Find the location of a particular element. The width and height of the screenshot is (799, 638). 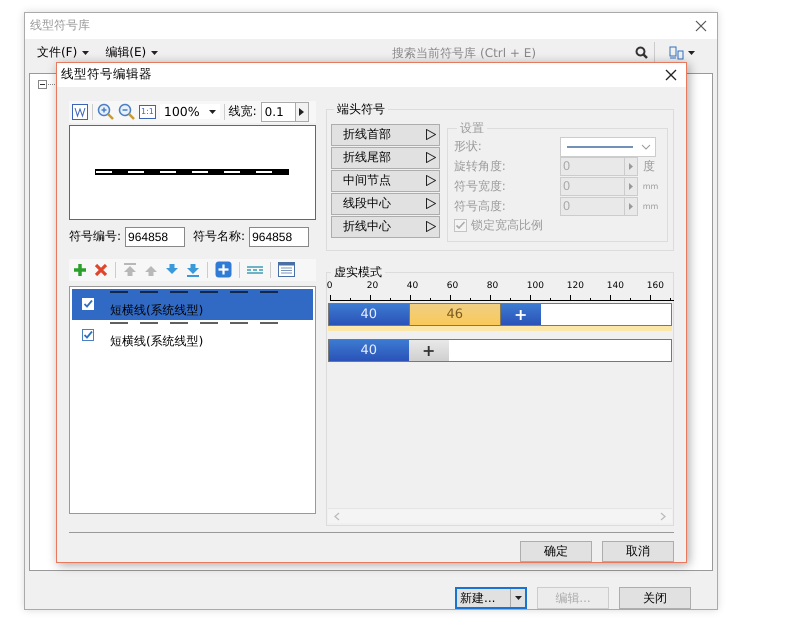

dialog-title: 线型符号编辑器 is located at coordinates (106, 75).